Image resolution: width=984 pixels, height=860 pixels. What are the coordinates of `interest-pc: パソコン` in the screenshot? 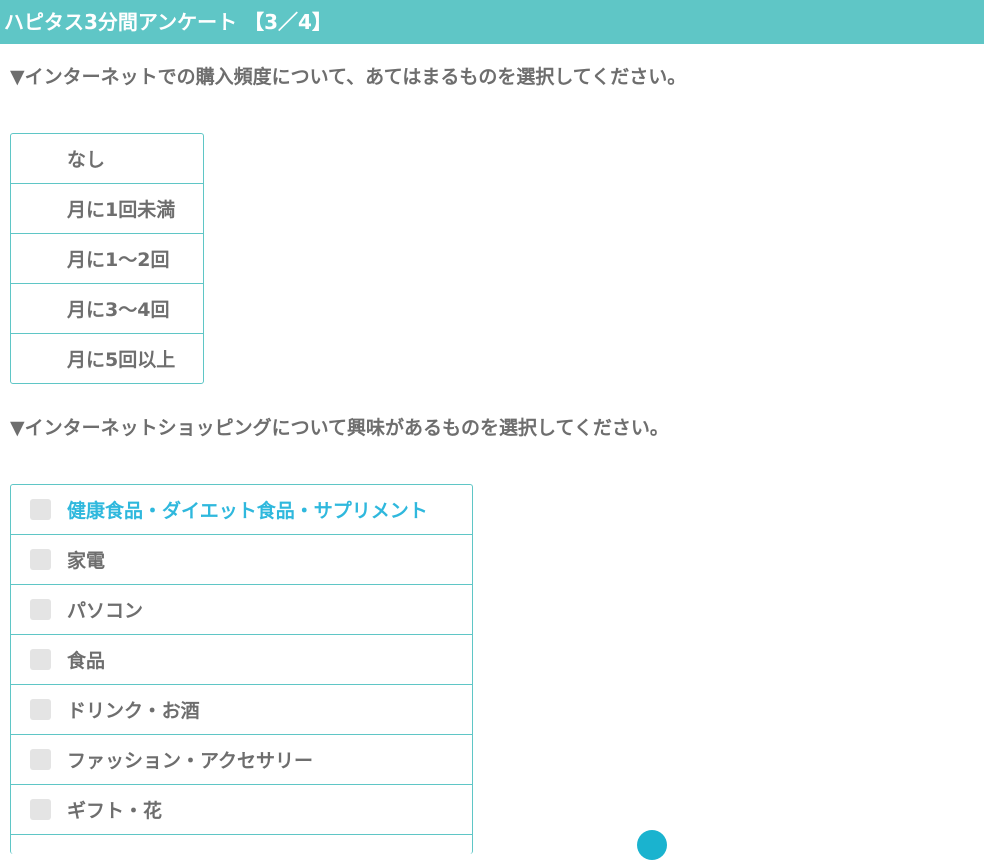 It's located at (241, 610).